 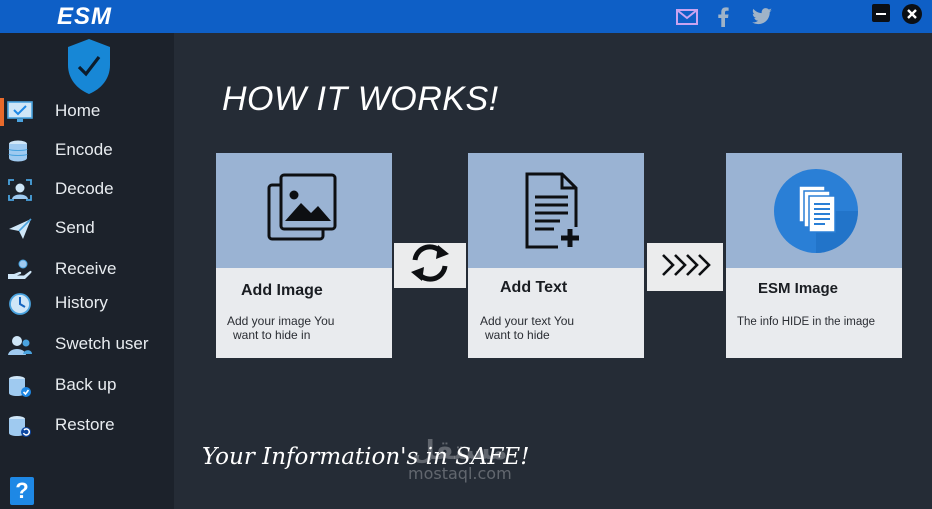 What do you see at coordinates (687, 17) in the screenshot?
I see `mail-icon` at bounding box center [687, 17].